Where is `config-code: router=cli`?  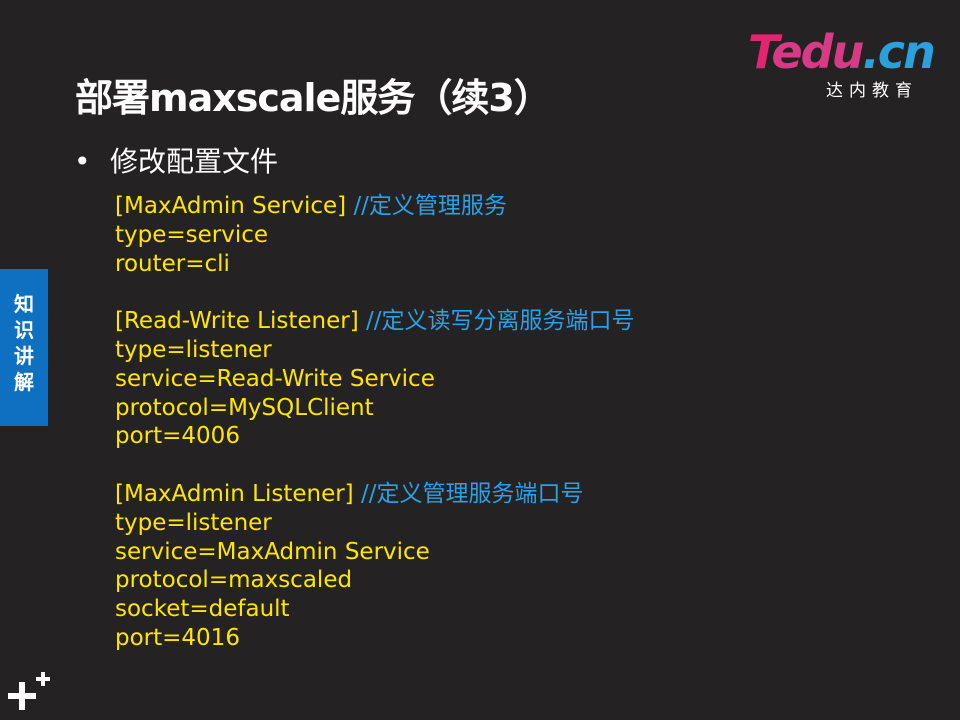 config-code: router=cli is located at coordinates (172, 263).